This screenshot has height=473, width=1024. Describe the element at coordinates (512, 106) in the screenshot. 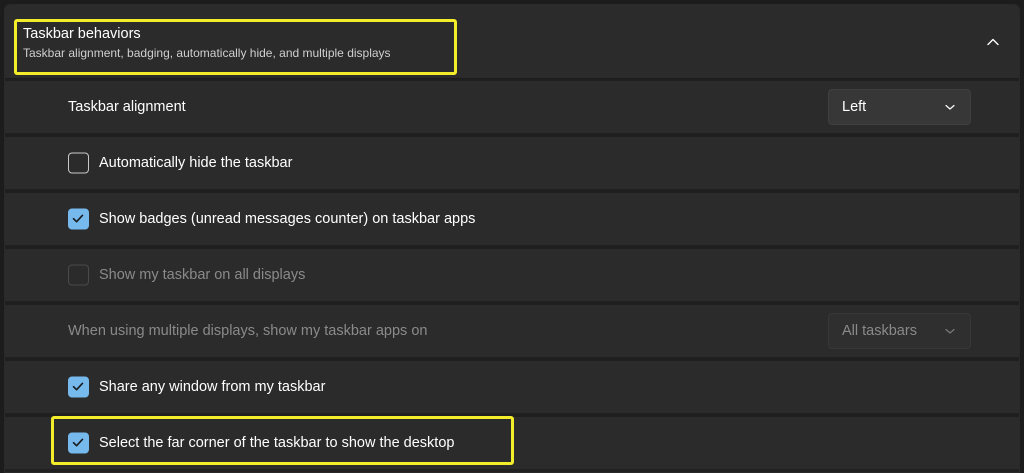

I see `taskbar-alignment-row: Taskbar alignment Left` at that location.